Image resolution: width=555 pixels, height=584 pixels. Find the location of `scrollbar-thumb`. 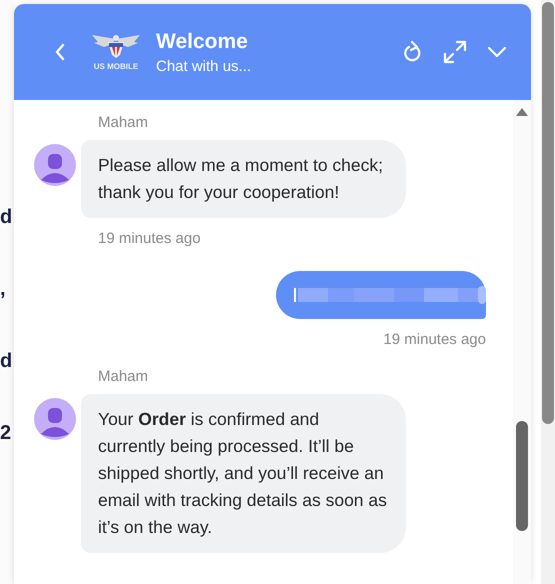

scrollbar-thumb is located at coordinates (522, 476).